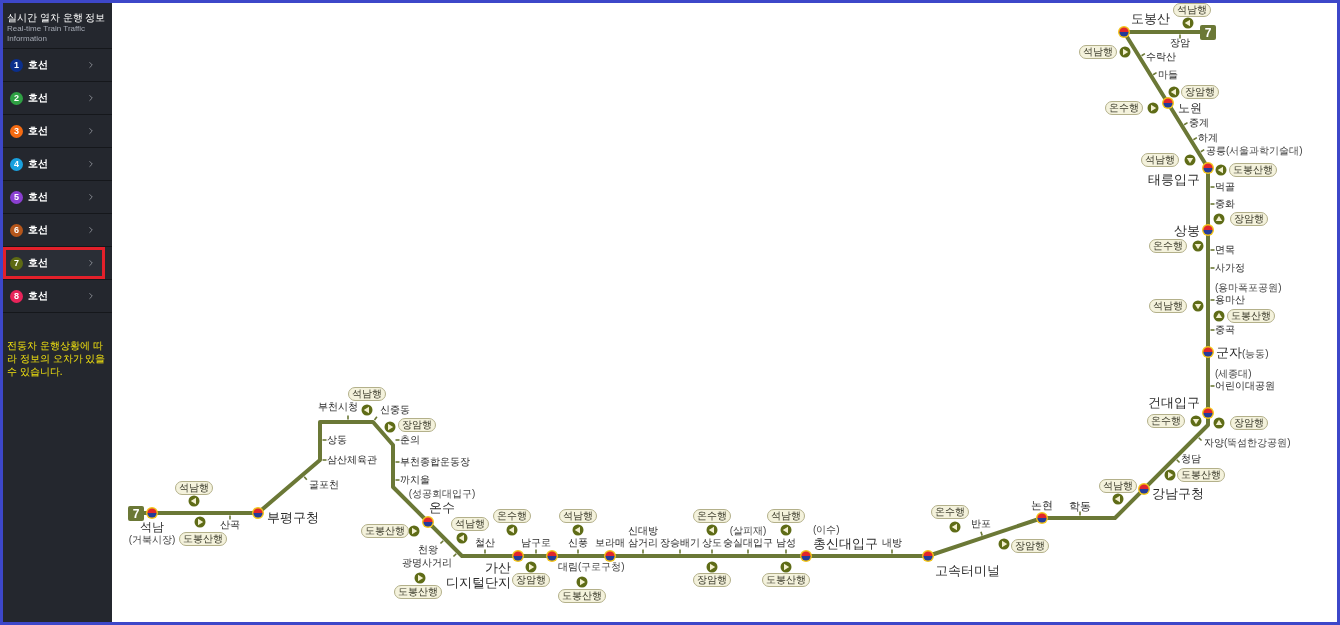  What do you see at coordinates (410, 440) in the screenshot?
I see `station-name: 춘의` at bounding box center [410, 440].